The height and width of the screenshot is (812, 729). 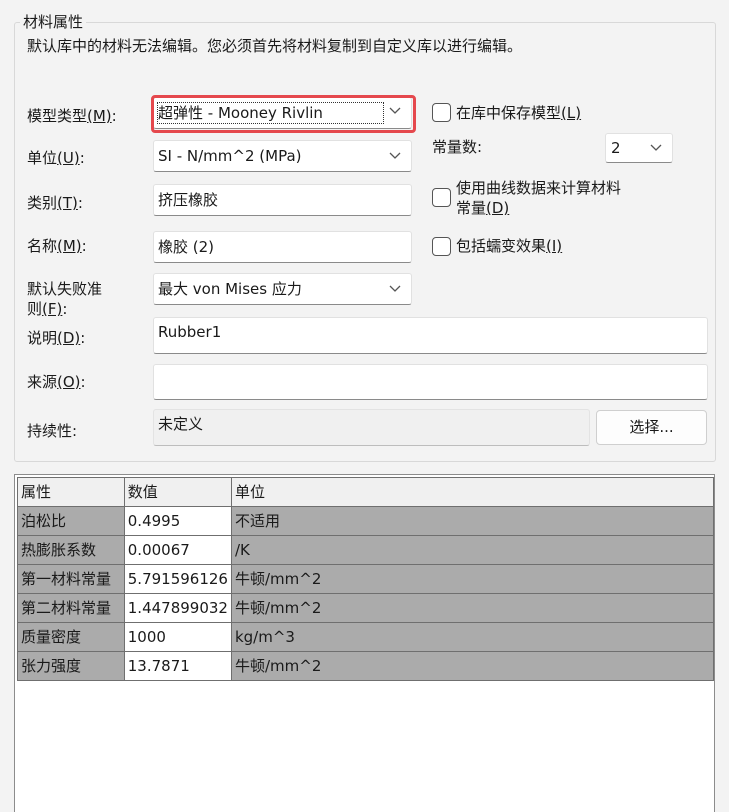 What do you see at coordinates (71, 666) in the screenshot?
I see `property-cell: 张力强度` at bounding box center [71, 666].